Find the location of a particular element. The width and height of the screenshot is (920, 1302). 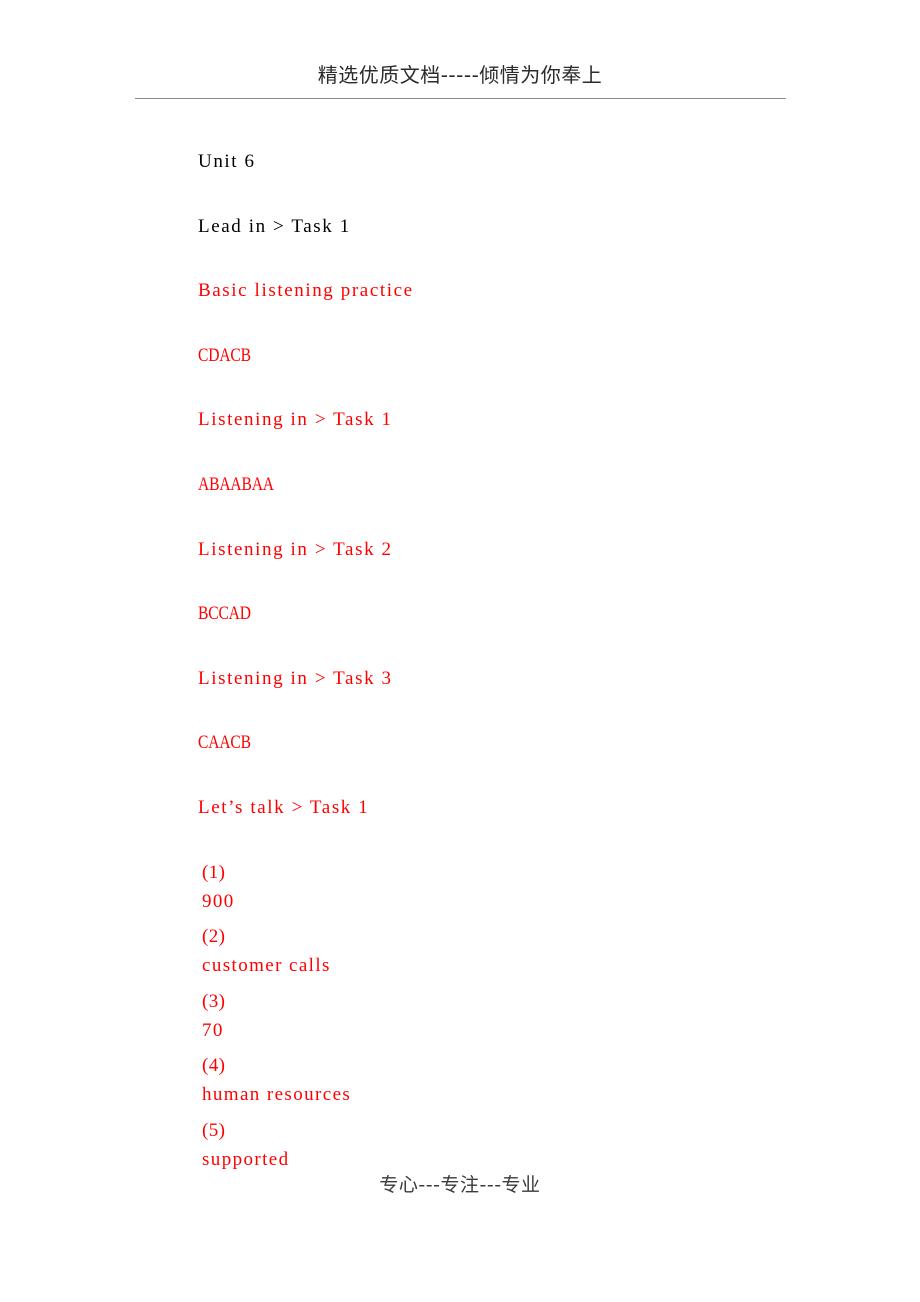

numbered-answer-5-value: supported is located at coordinates (246, 1159).